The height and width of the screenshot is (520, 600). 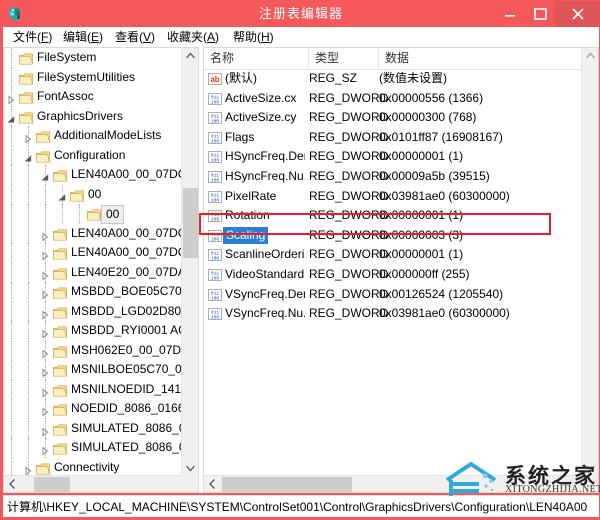 What do you see at coordinates (52, 484) in the screenshot?
I see `tree-hscroll-thumb` at bounding box center [52, 484].